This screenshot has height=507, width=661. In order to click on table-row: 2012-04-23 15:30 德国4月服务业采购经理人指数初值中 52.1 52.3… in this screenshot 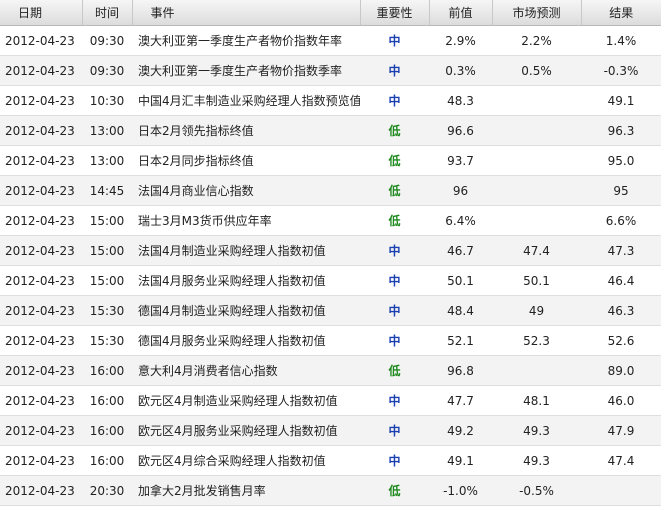, I will do `click(330, 340)`.